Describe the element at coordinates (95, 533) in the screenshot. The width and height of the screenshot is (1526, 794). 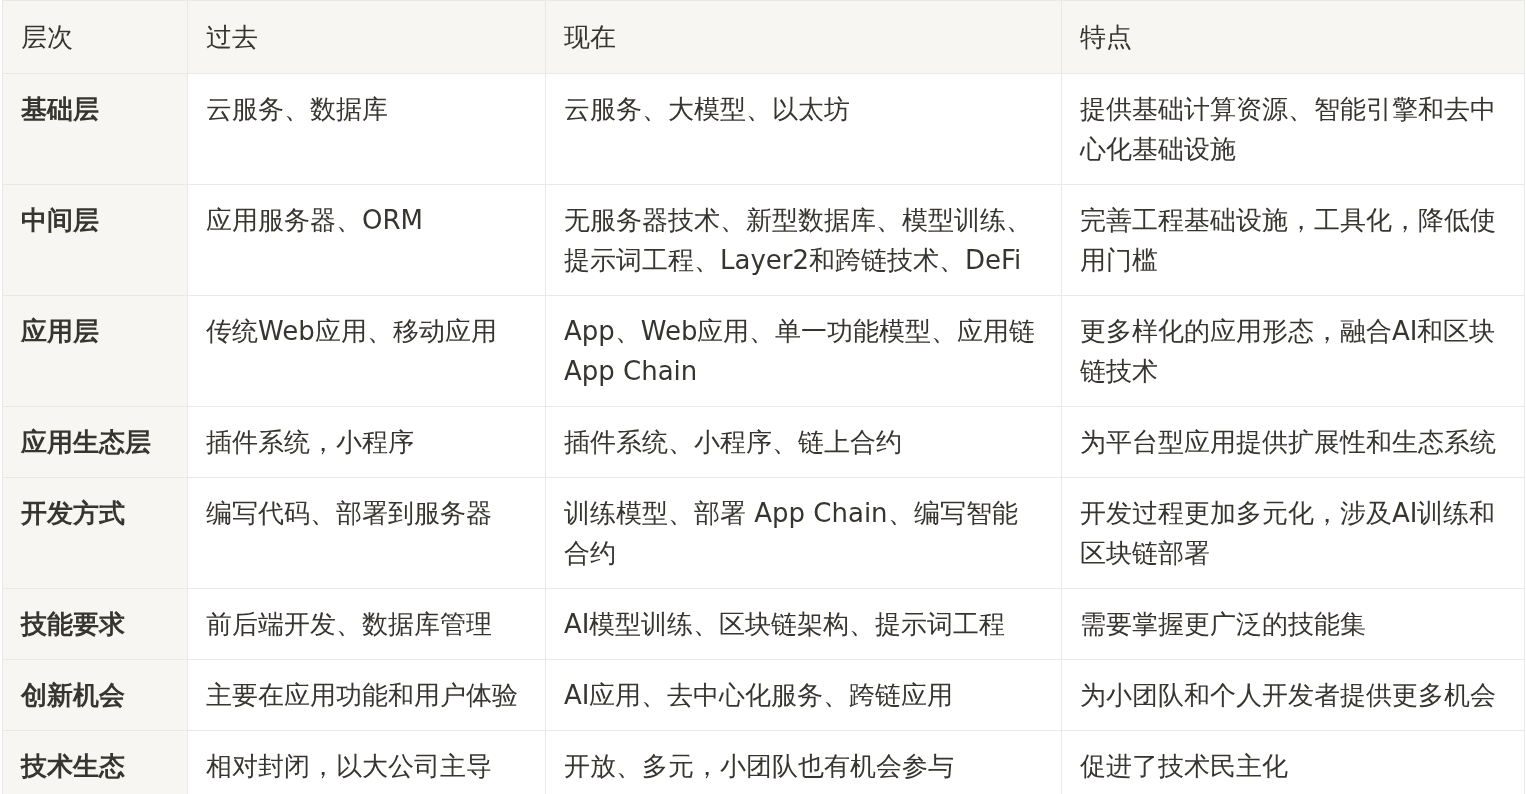
I see `row-header: 开发方式` at that location.